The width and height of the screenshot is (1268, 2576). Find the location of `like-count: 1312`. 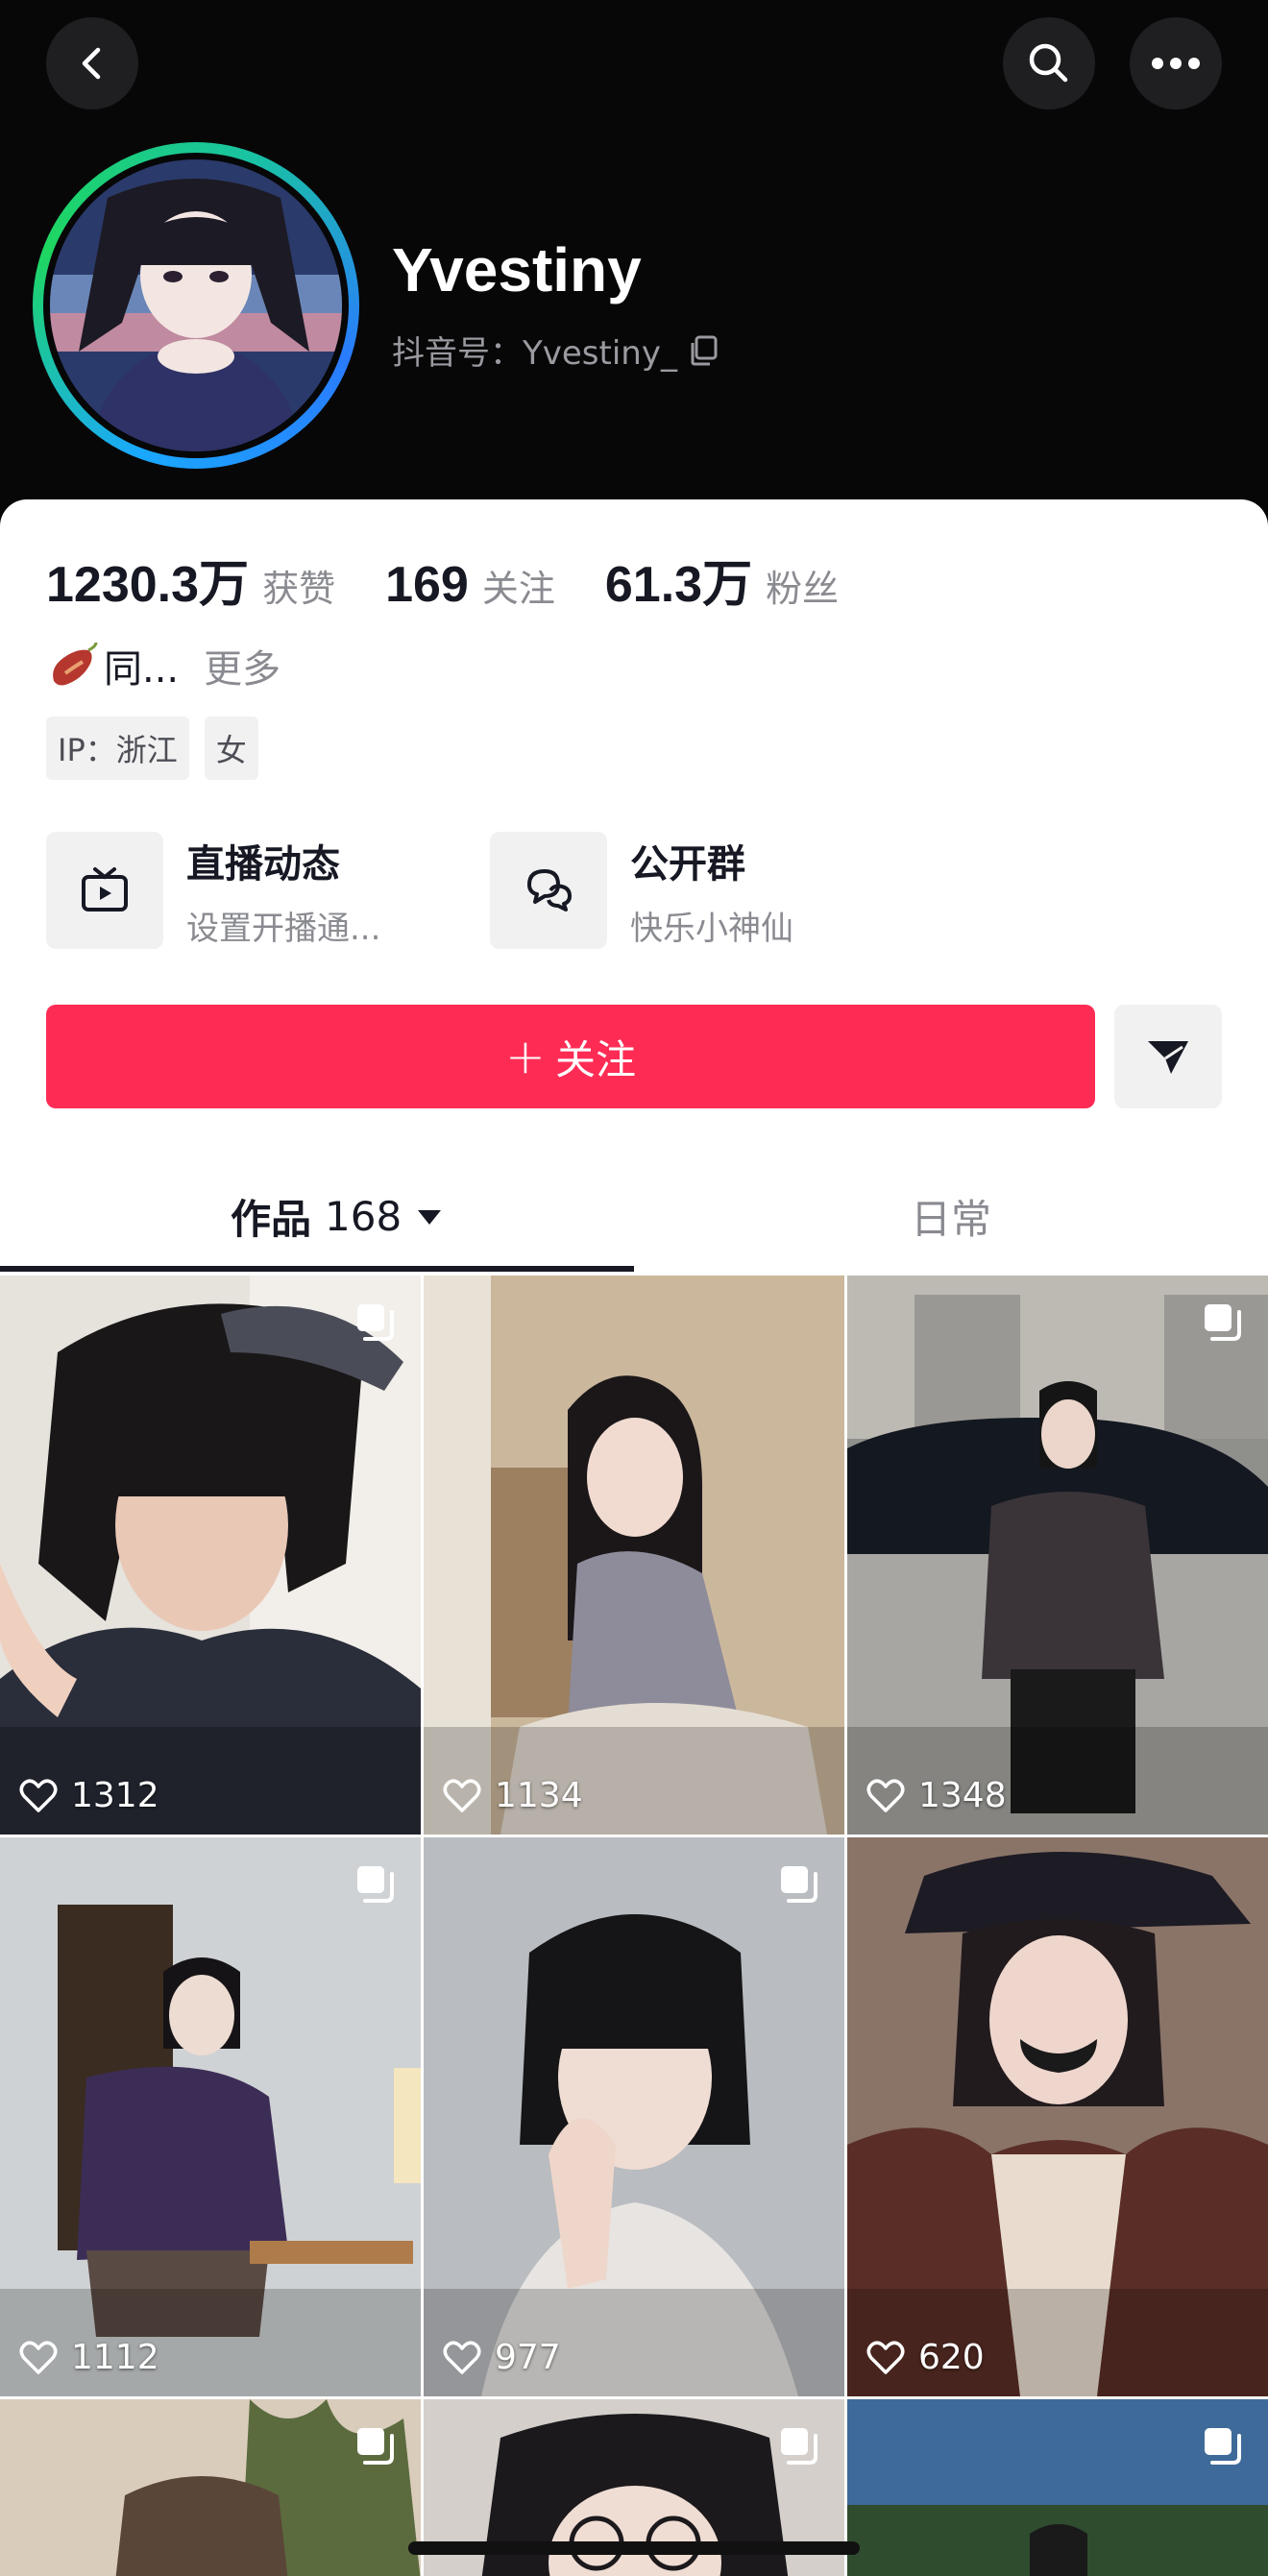

like-count: 1312 is located at coordinates (89, 1795).